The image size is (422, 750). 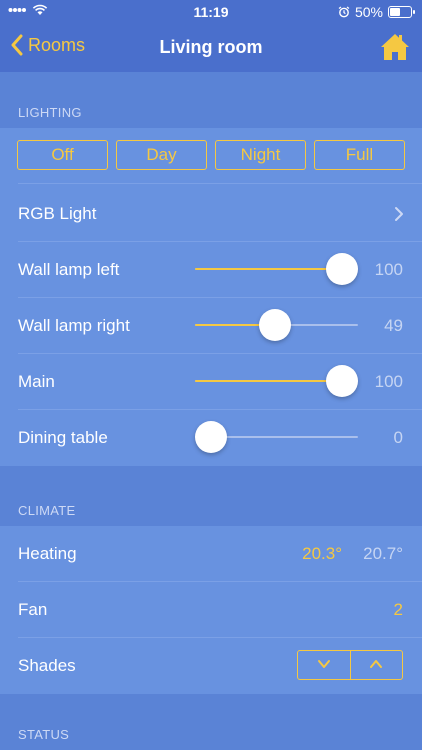 I want to click on shades-up-button, so click(x=377, y=665).